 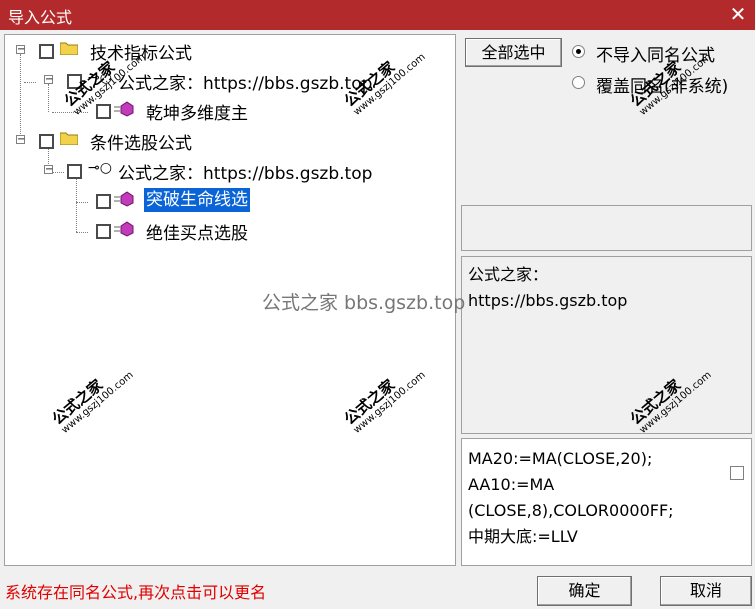 I want to click on tree-node-source-1: 公式之家：https://bbs.gszb.top, so click(x=245, y=81).